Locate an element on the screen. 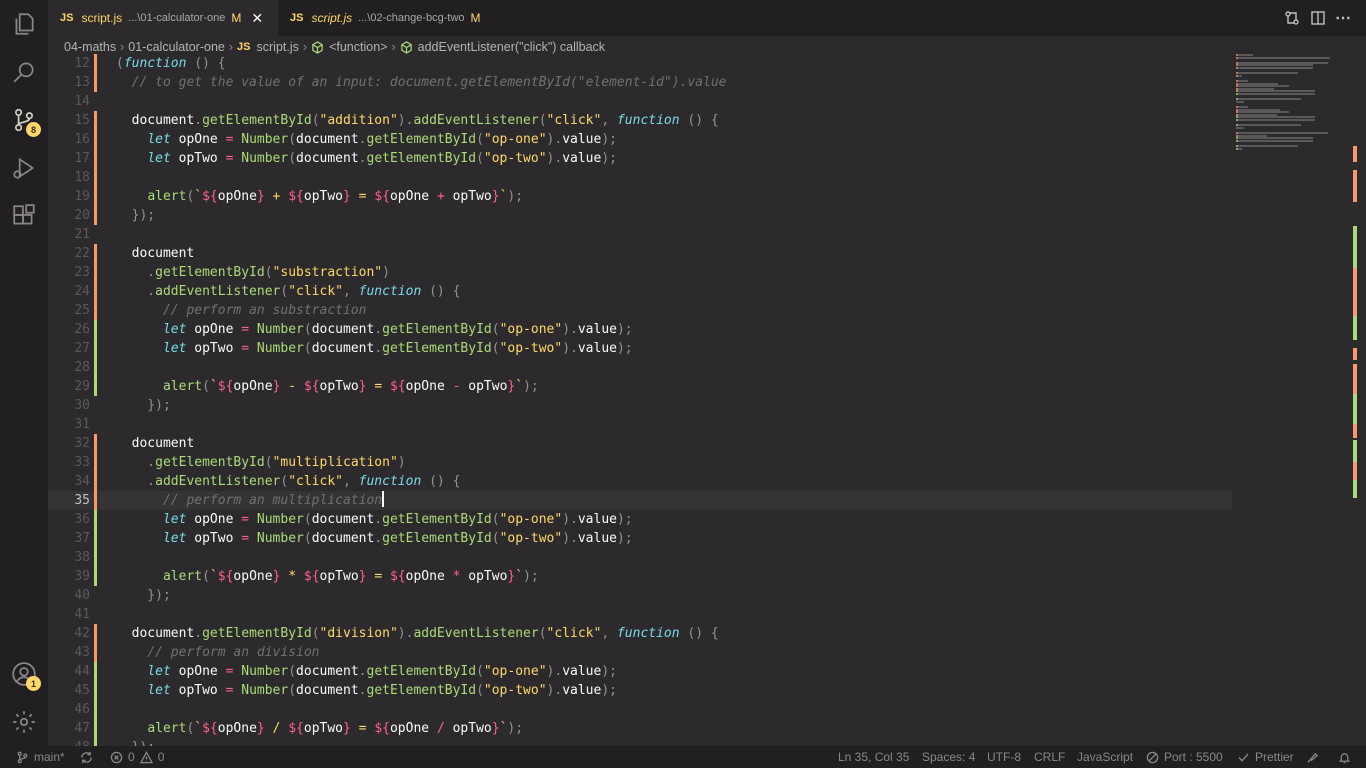 The height and width of the screenshot is (768, 1366). git-branch: main* is located at coordinates (40, 757).